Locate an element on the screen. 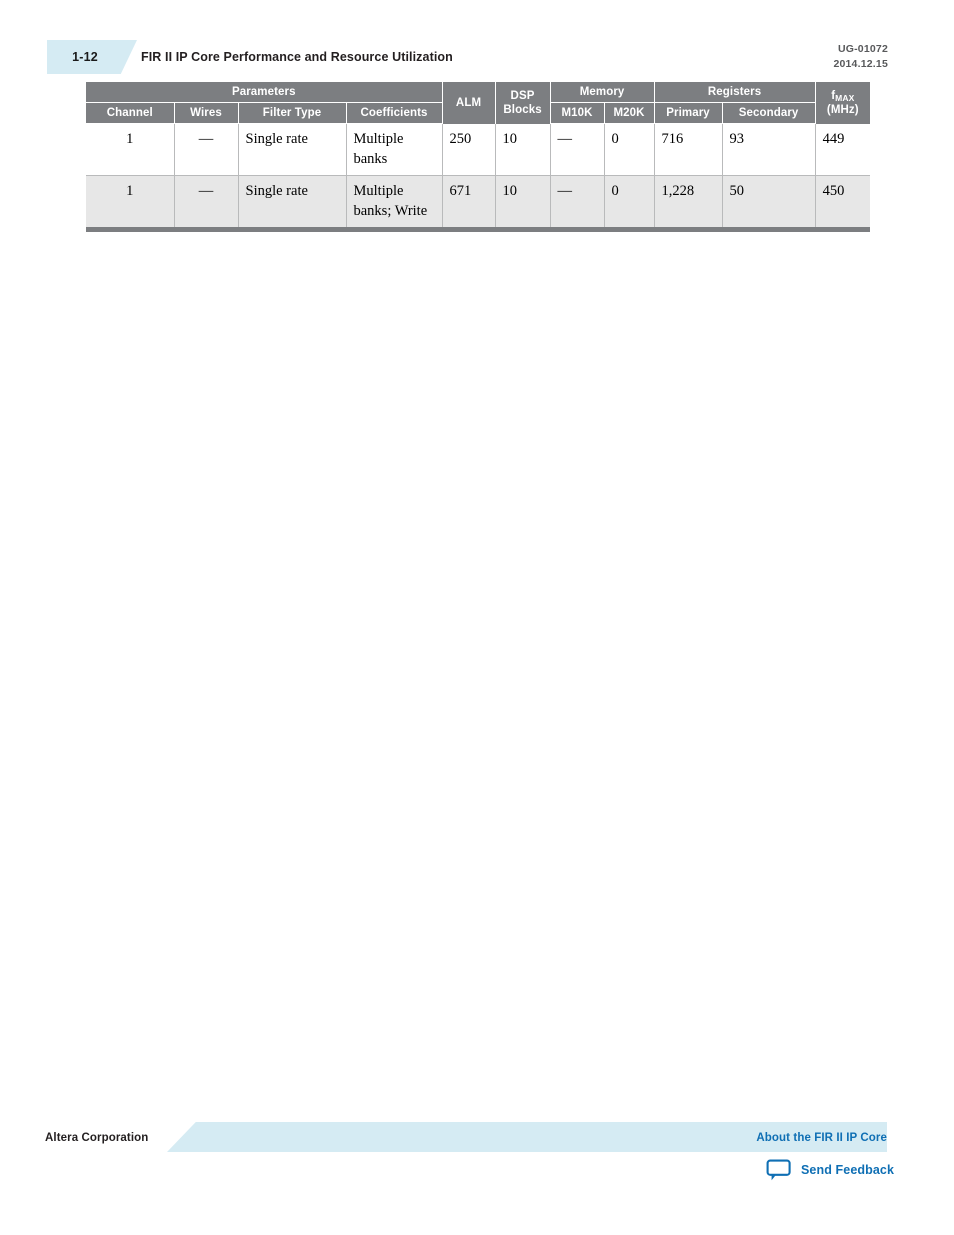 The height and width of the screenshot is (1235, 954). header-primary: Primary is located at coordinates (688, 113).